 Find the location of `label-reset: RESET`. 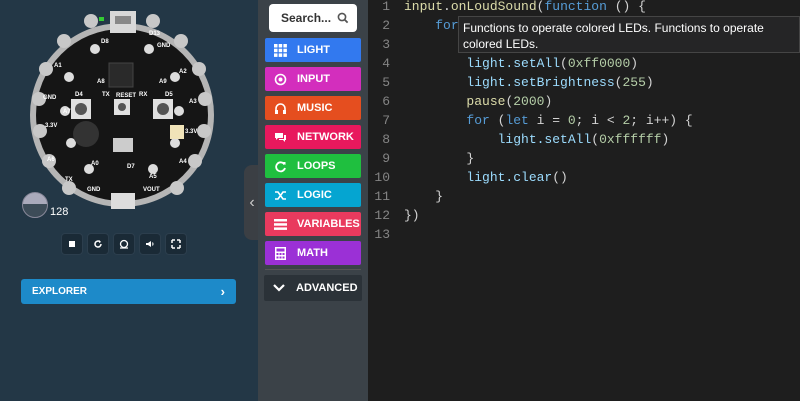

label-reset: RESET is located at coordinates (126, 96).